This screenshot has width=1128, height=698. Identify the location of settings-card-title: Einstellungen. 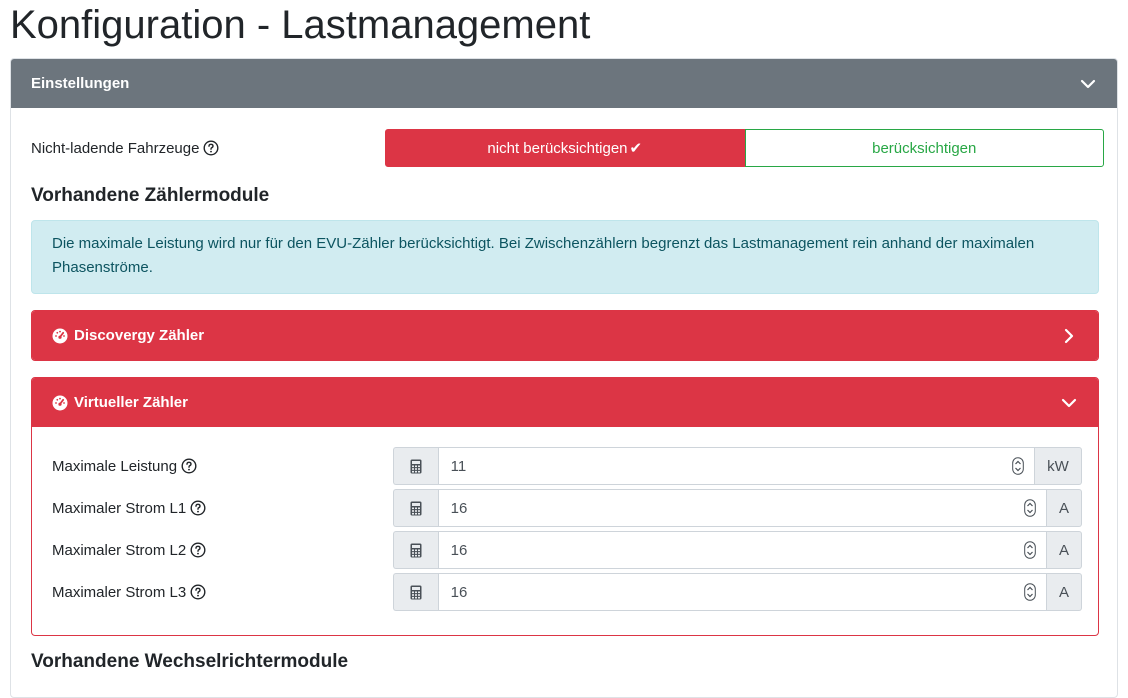
(80, 83).